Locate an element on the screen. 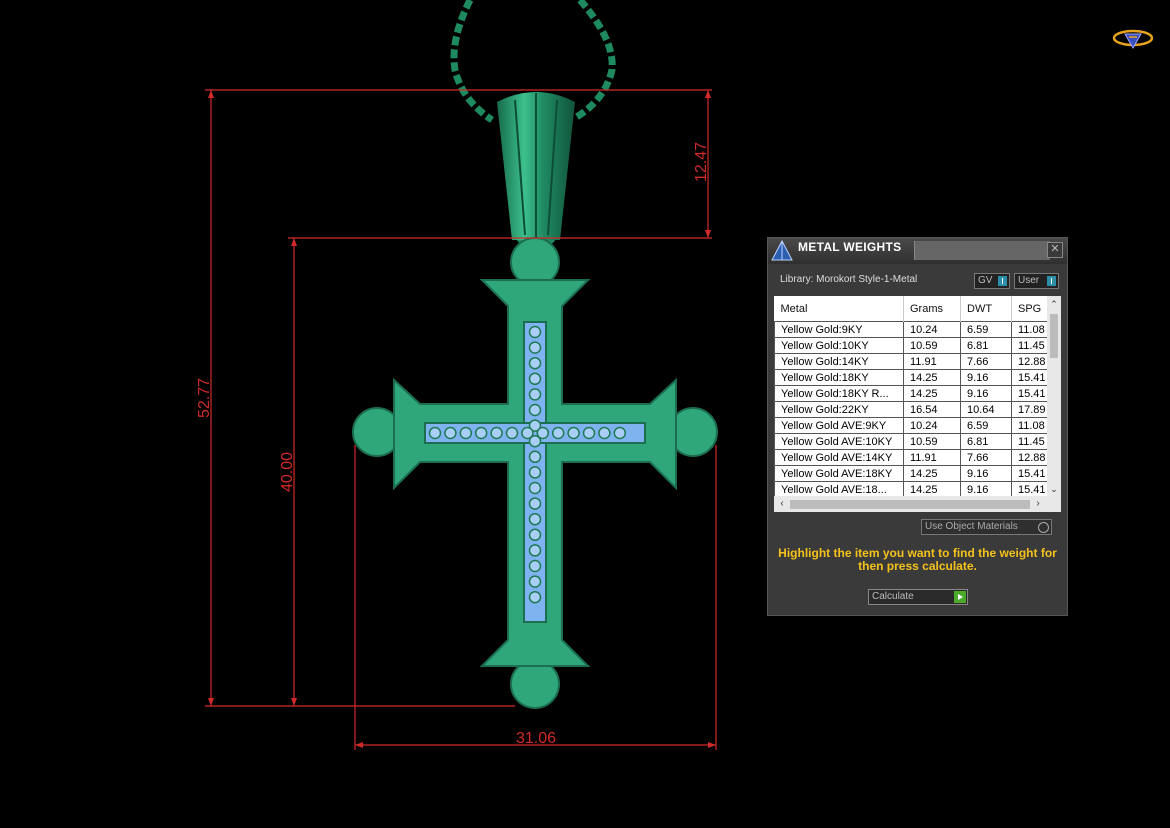 The width and height of the screenshot is (1170, 828). table-header: Metal Grams DWT SPG is located at coordinates (917, 309).